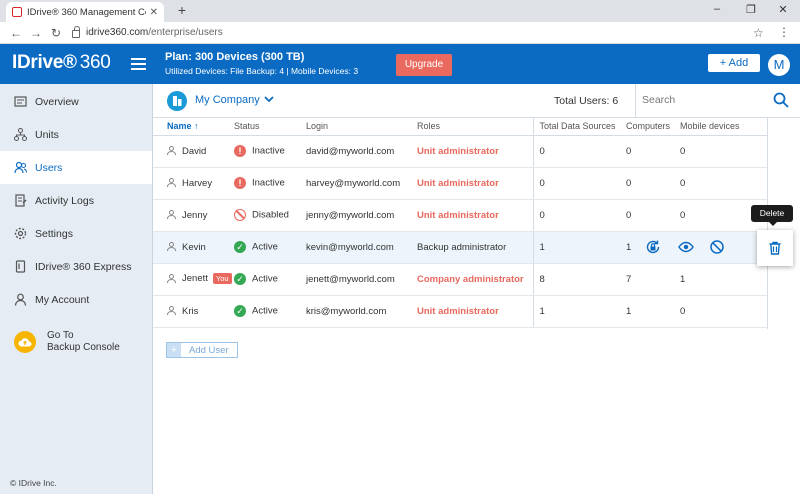 The height and width of the screenshot is (494, 800). What do you see at coordinates (20, 167) in the screenshot?
I see `users-icon` at bounding box center [20, 167].